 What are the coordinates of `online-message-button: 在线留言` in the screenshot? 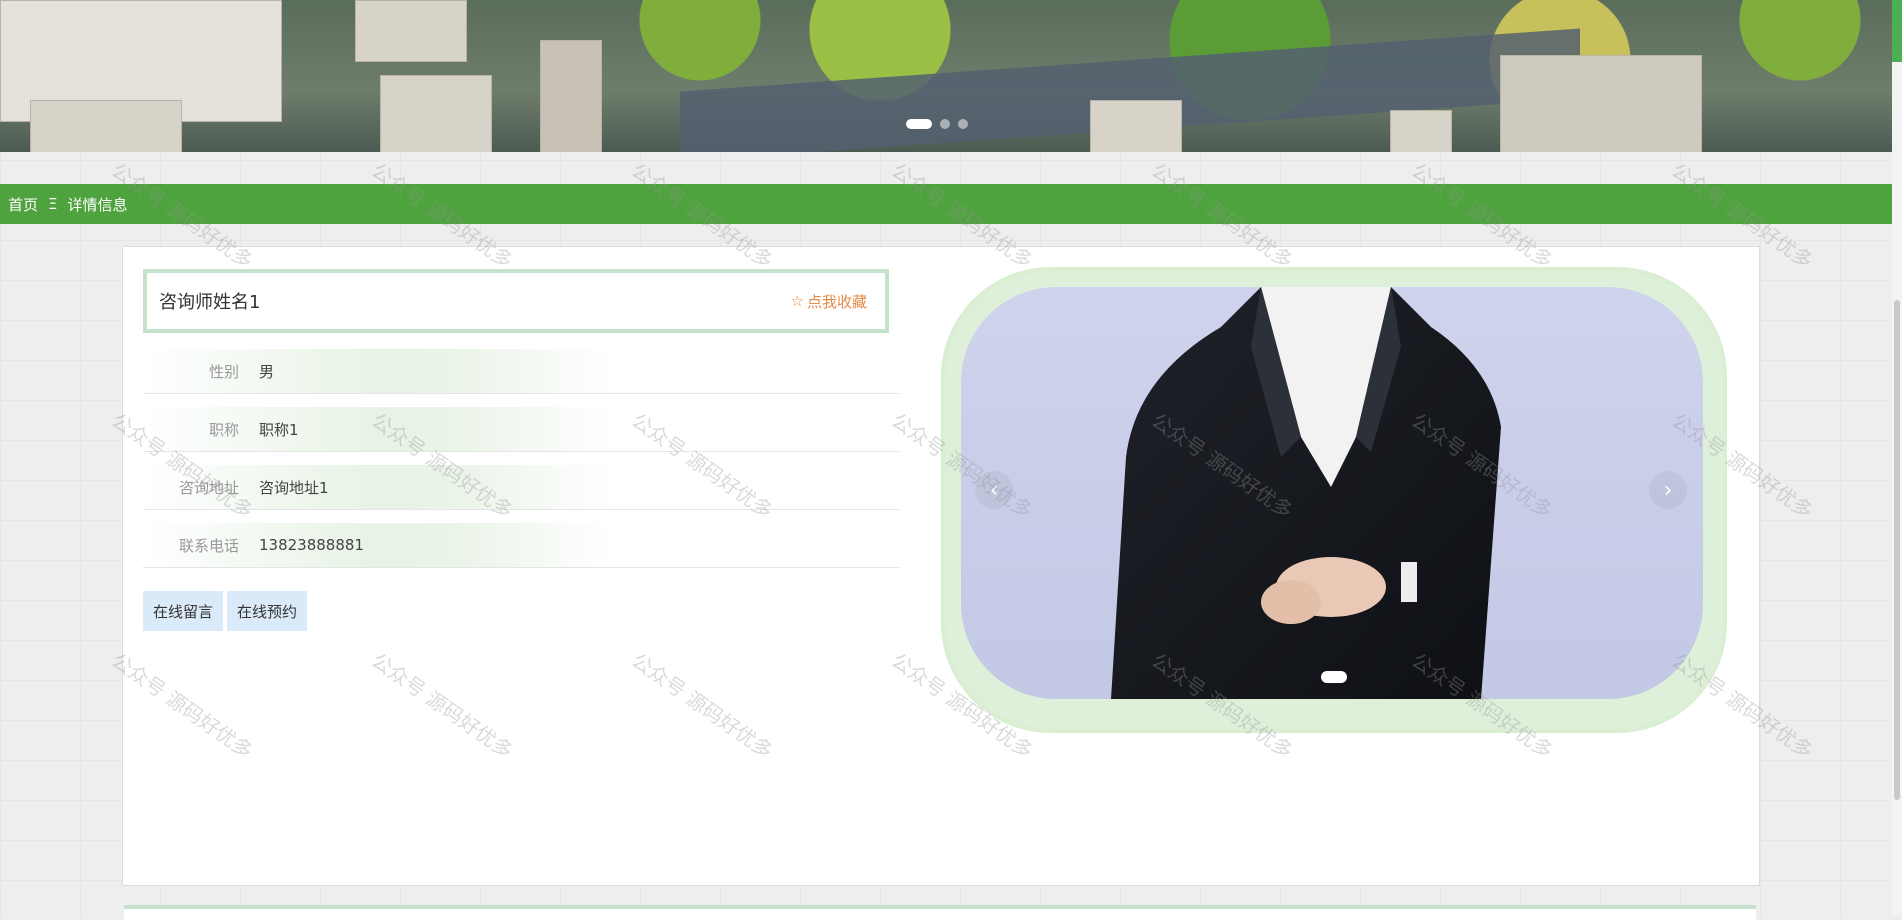 It's located at (183, 611).